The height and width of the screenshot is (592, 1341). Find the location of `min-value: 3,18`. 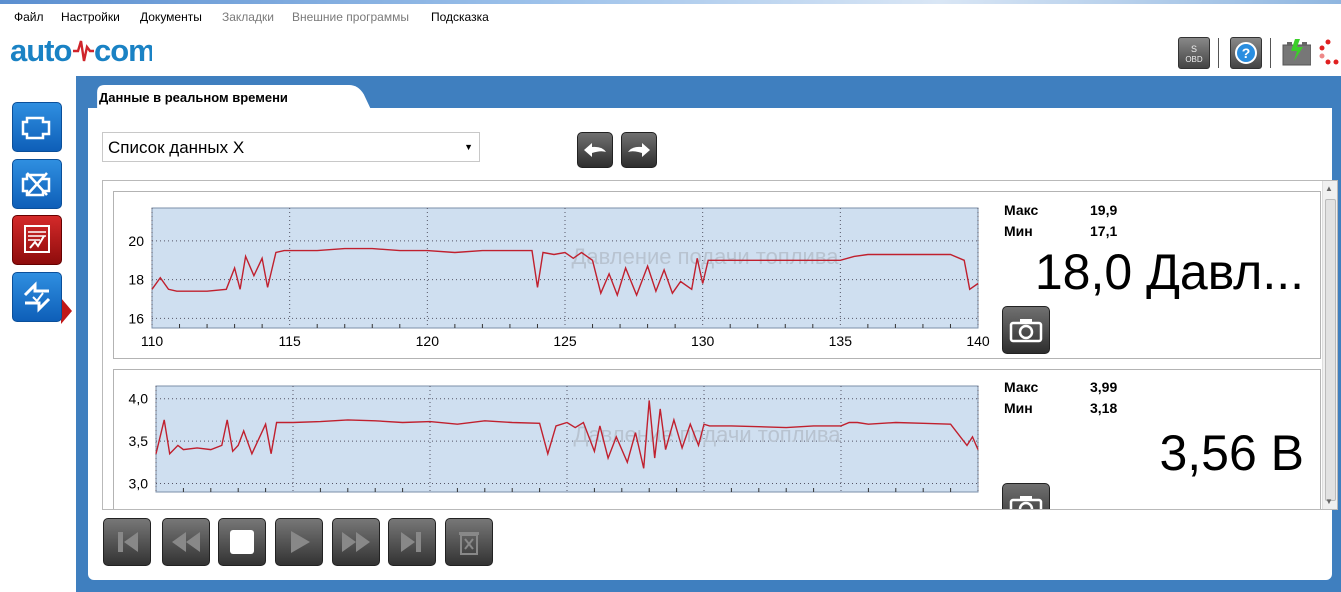

min-value: 3,18 is located at coordinates (1104, 408).